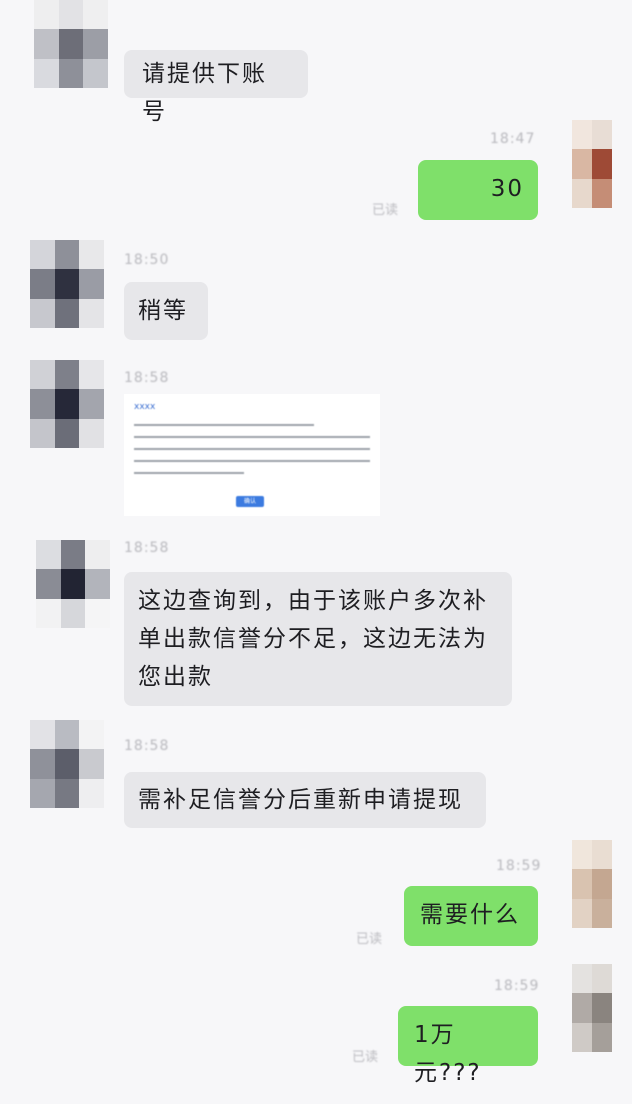  I want to click on message-text: 请提供下账号, so click(204, 93).